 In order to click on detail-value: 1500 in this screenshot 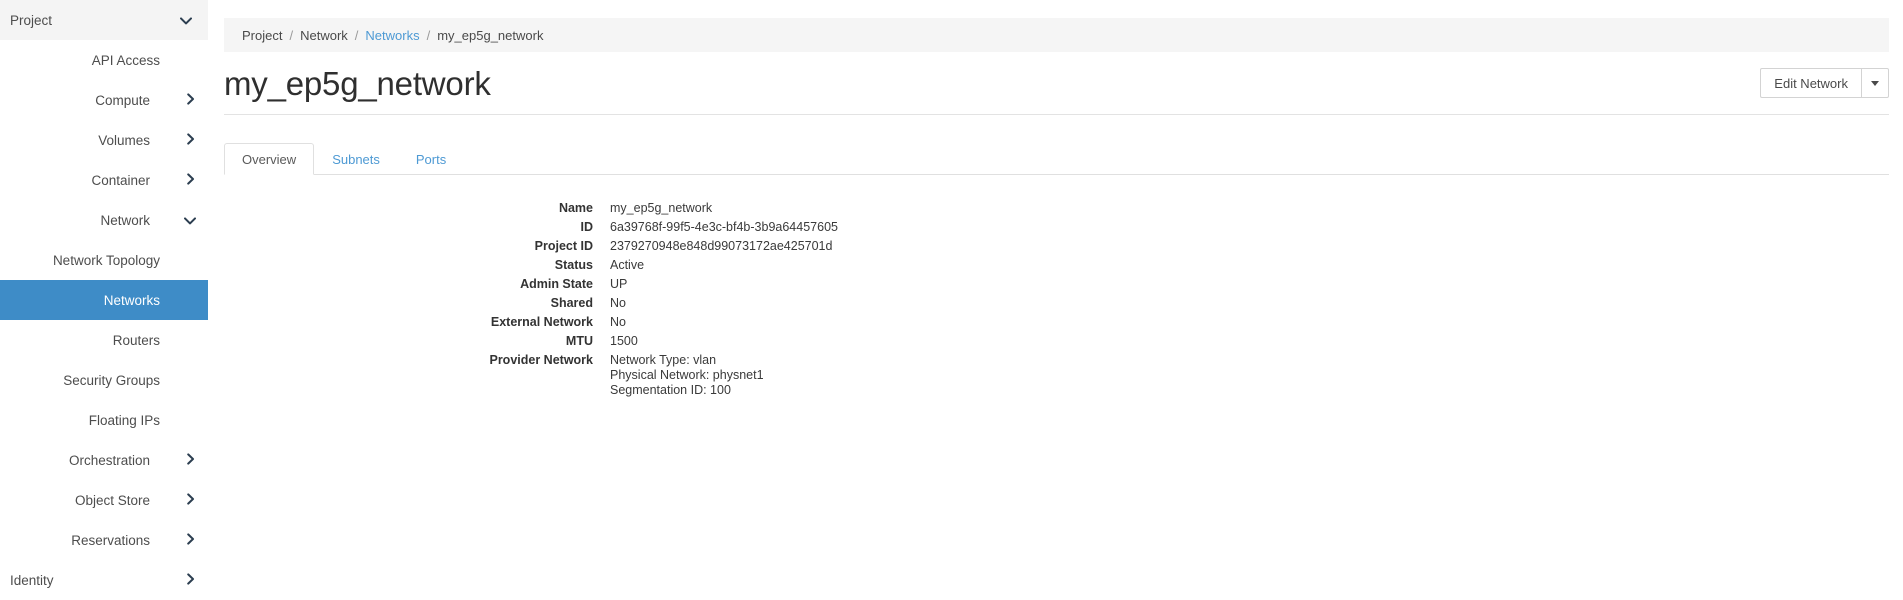, I will do `click(624, 341)`.